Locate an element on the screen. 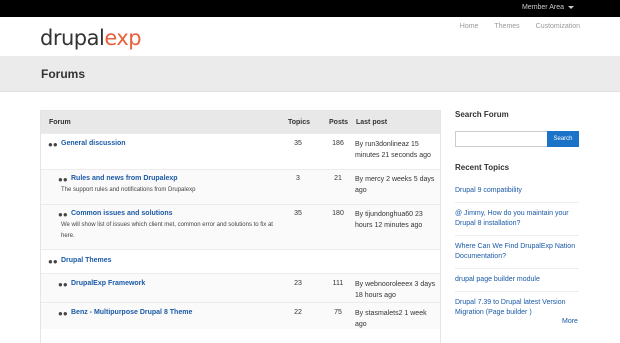  col-topics: Topics is located at coordinates (299, 122).